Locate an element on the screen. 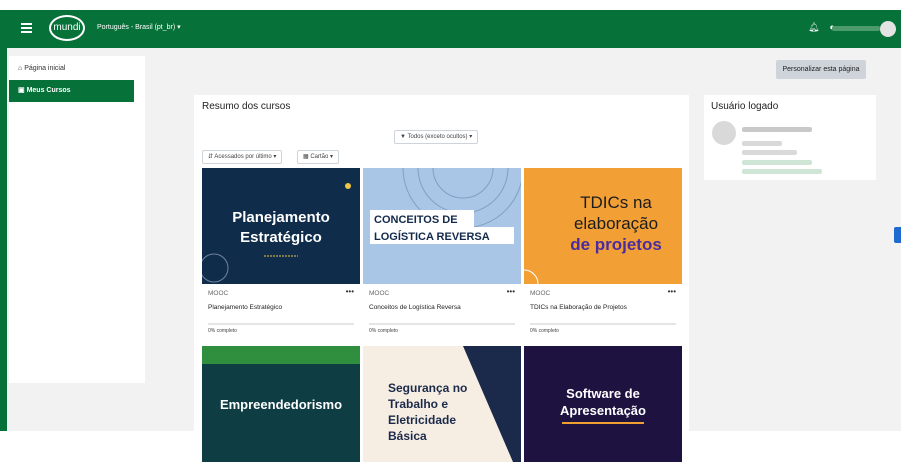 The width and height of the screenshot is (901, 462). grouping-filter-dropdown: ▼ Todos (exceto ocultos) ▾ is located at coordinates (436, 137).